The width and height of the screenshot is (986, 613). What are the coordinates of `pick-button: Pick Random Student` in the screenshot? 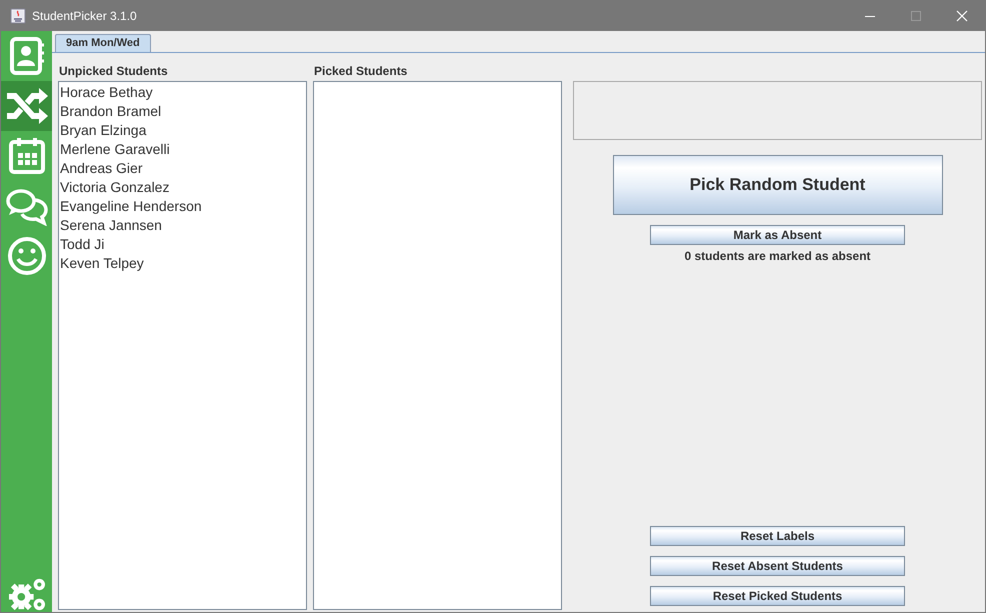 It's located at (777, 185).